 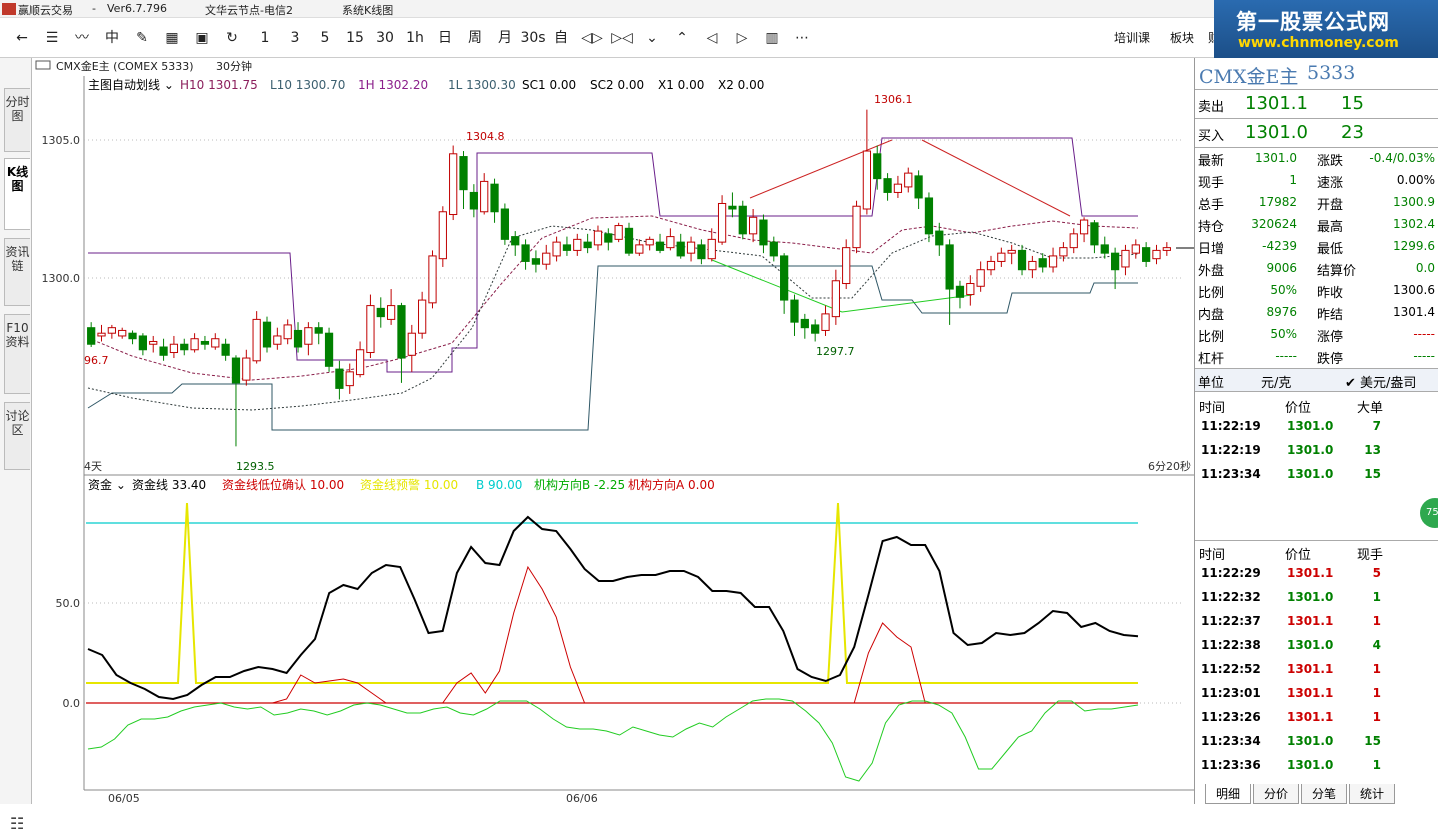 What do you see at coordinates (445, 38) in the screenshot?
I see `period-button-6: 日` at bounding box center [445, 38].